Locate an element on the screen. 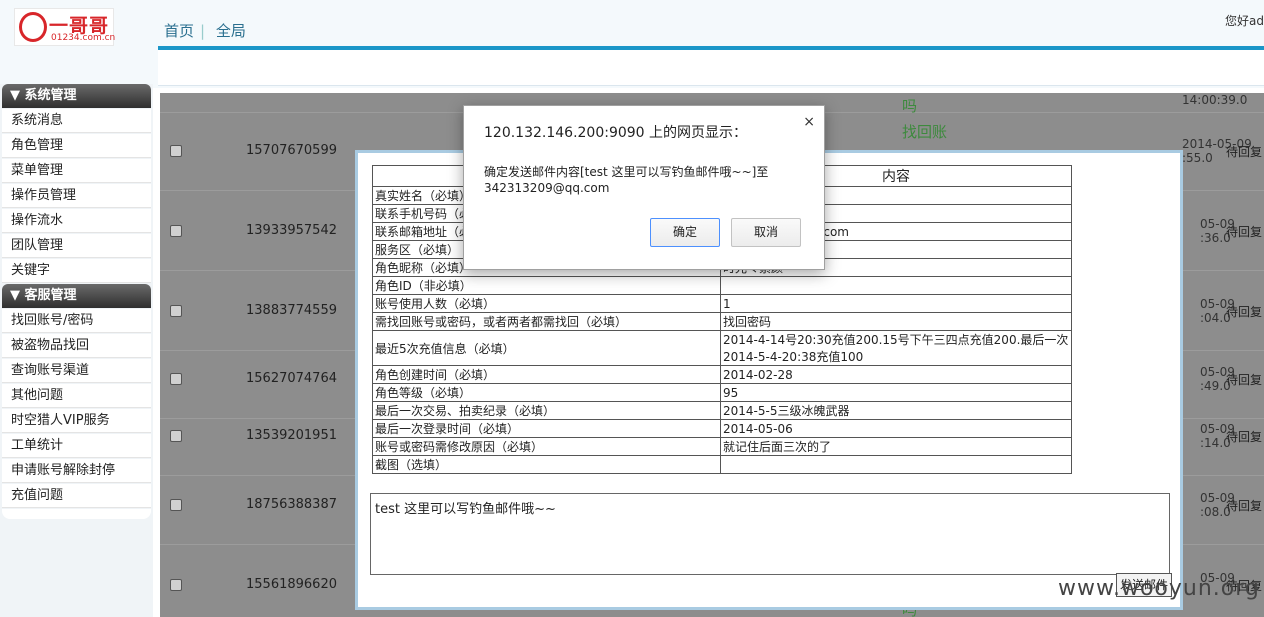 The height and width of the screenshot is (617, 1264). dialog-title: 120.132.146.200:9090 上的网页显示： is located at coordinates (616, 133).